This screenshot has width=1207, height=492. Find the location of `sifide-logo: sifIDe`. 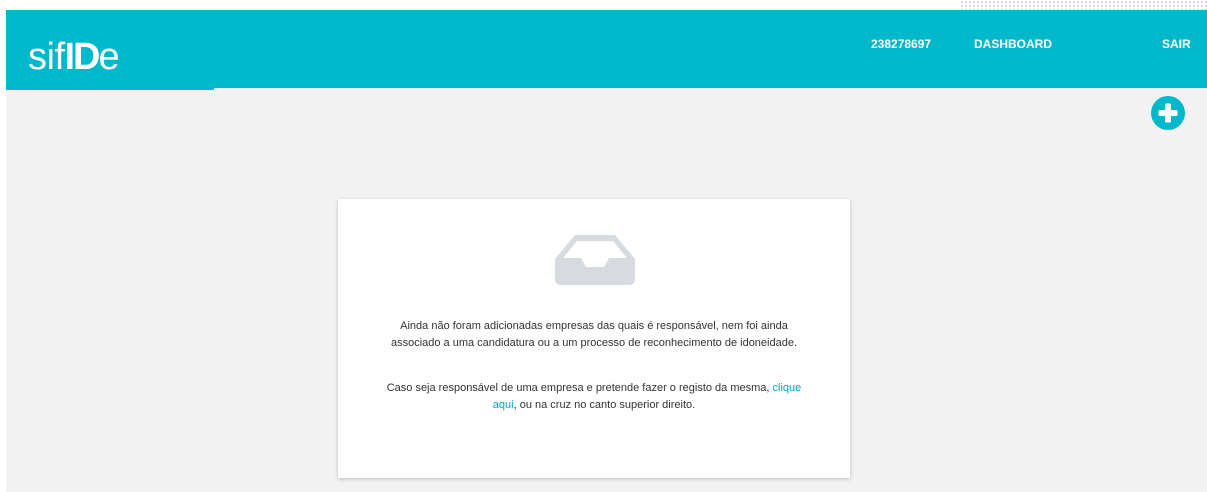

sifide-logo: sifIDe is located at coordinates (74, 57).